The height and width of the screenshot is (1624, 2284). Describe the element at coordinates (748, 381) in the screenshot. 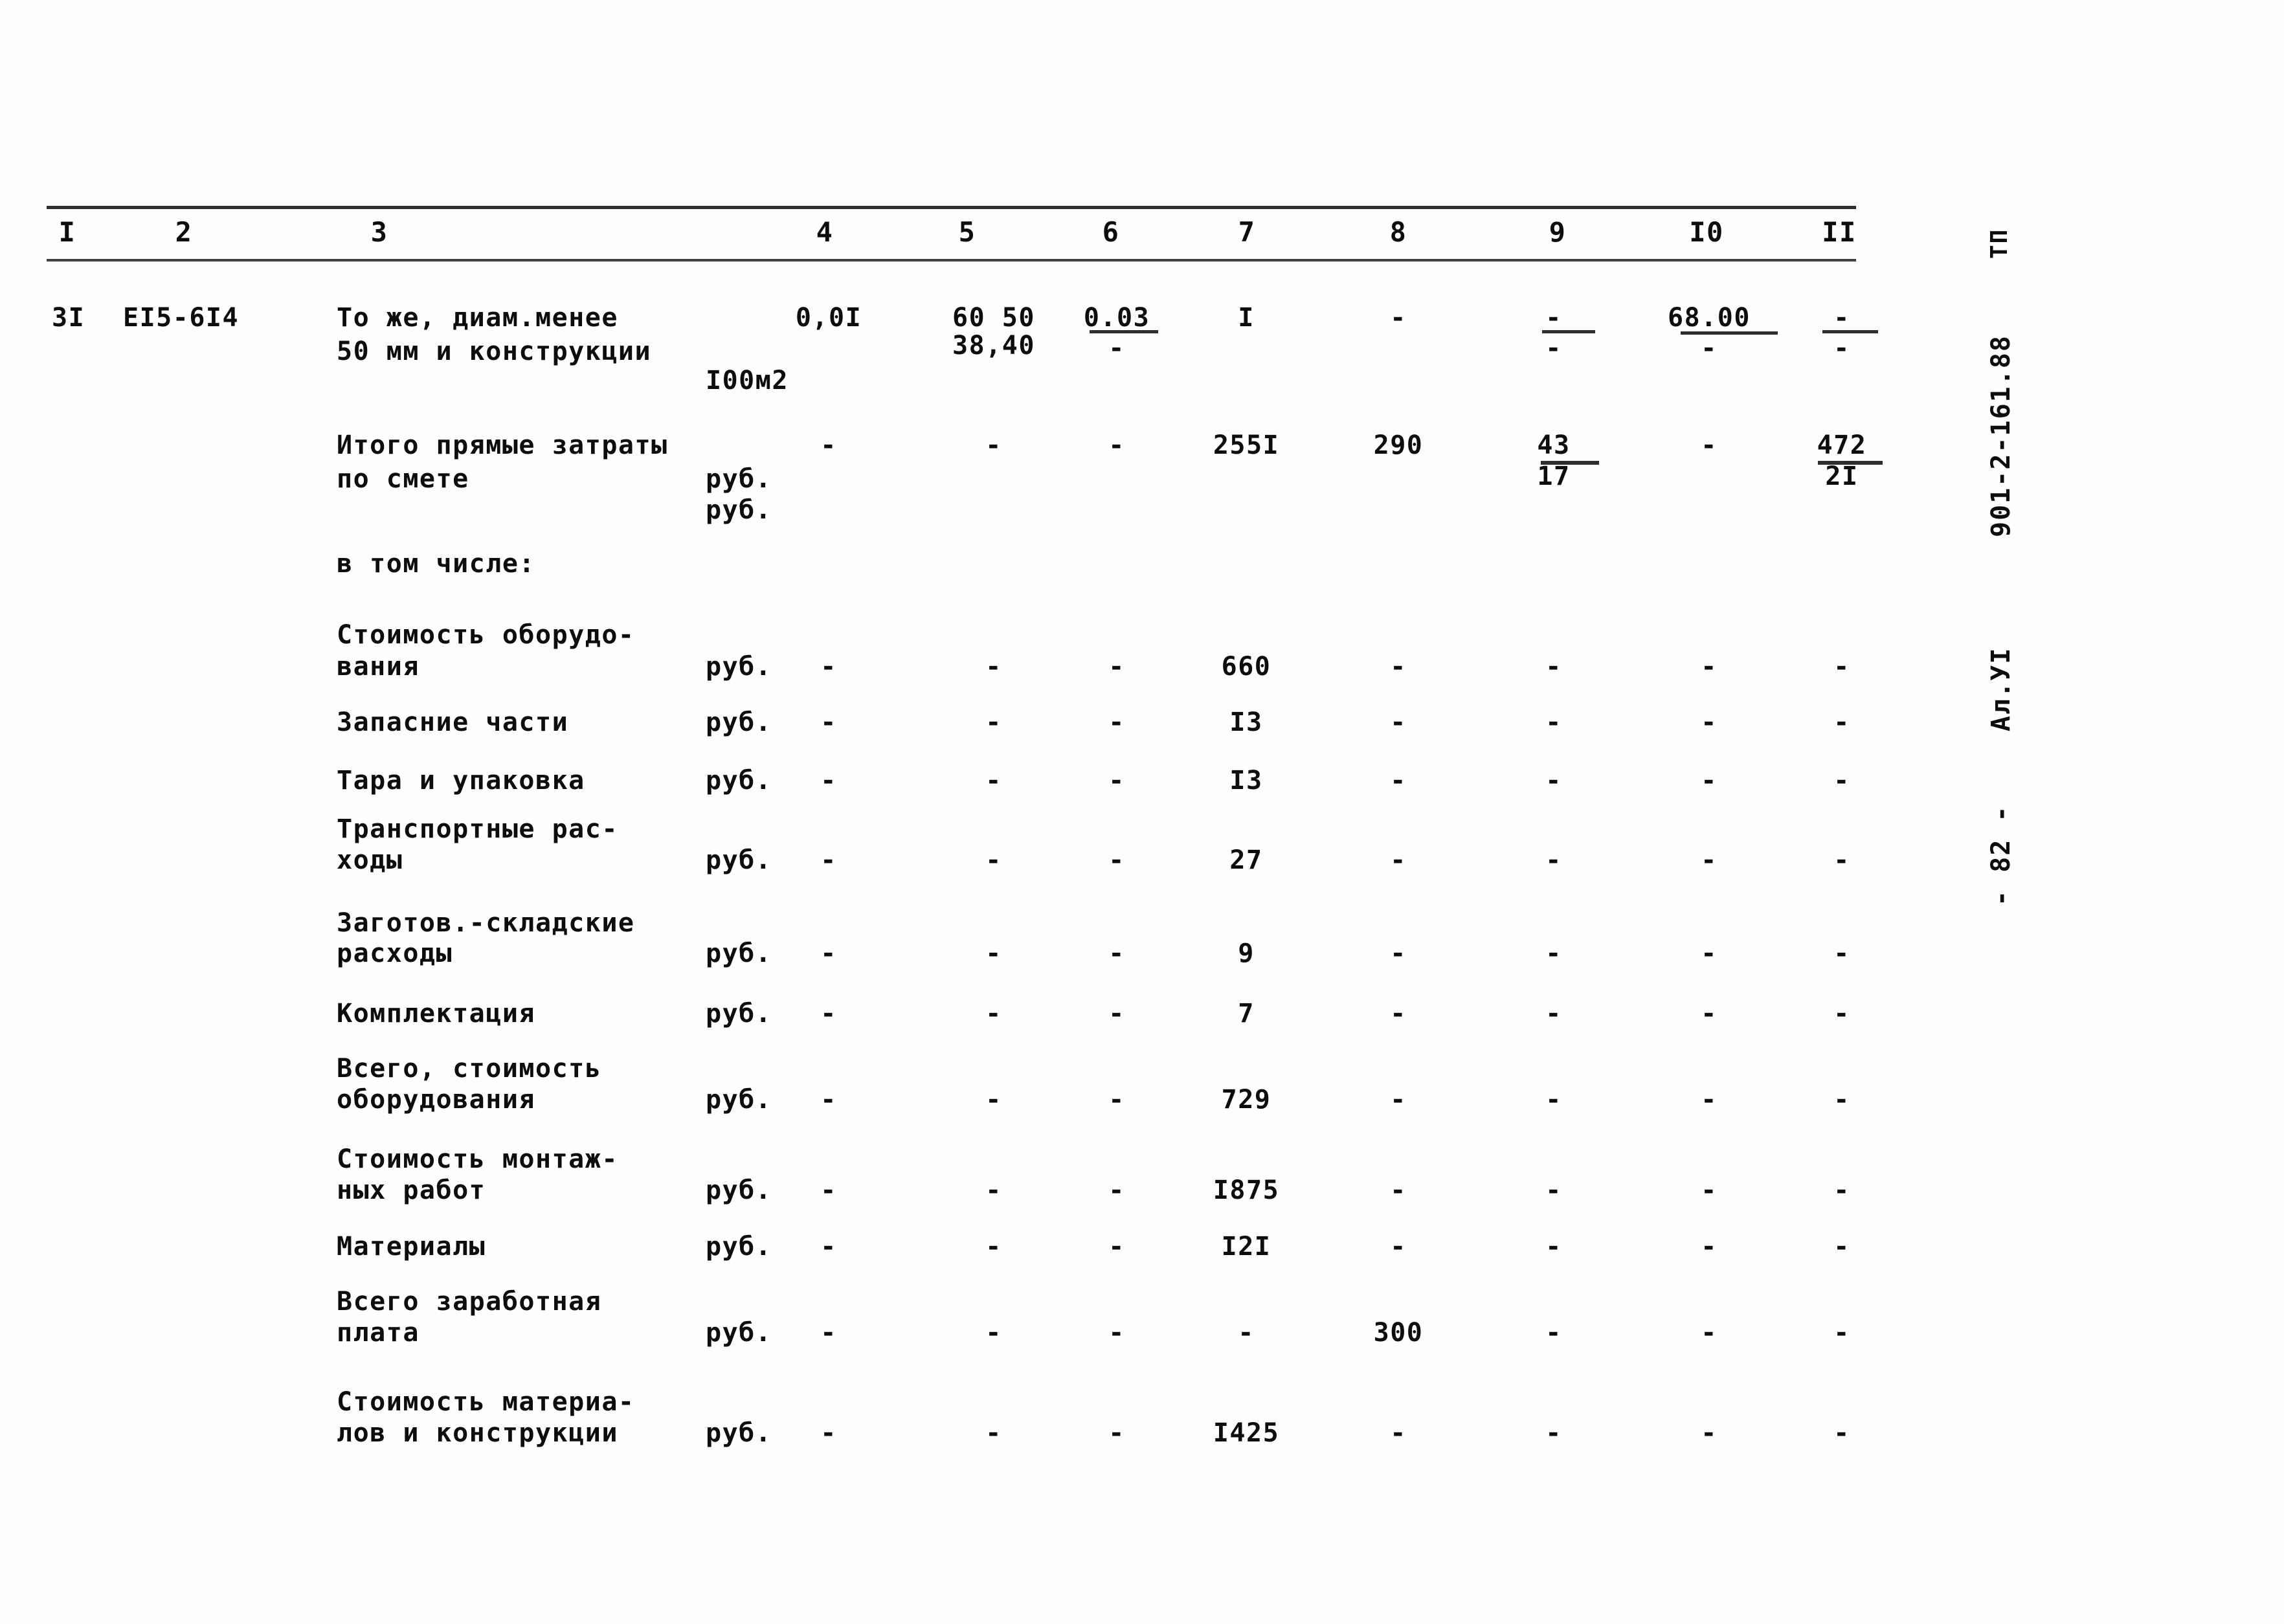

I see `row-item-unit: I00м2` at that location.